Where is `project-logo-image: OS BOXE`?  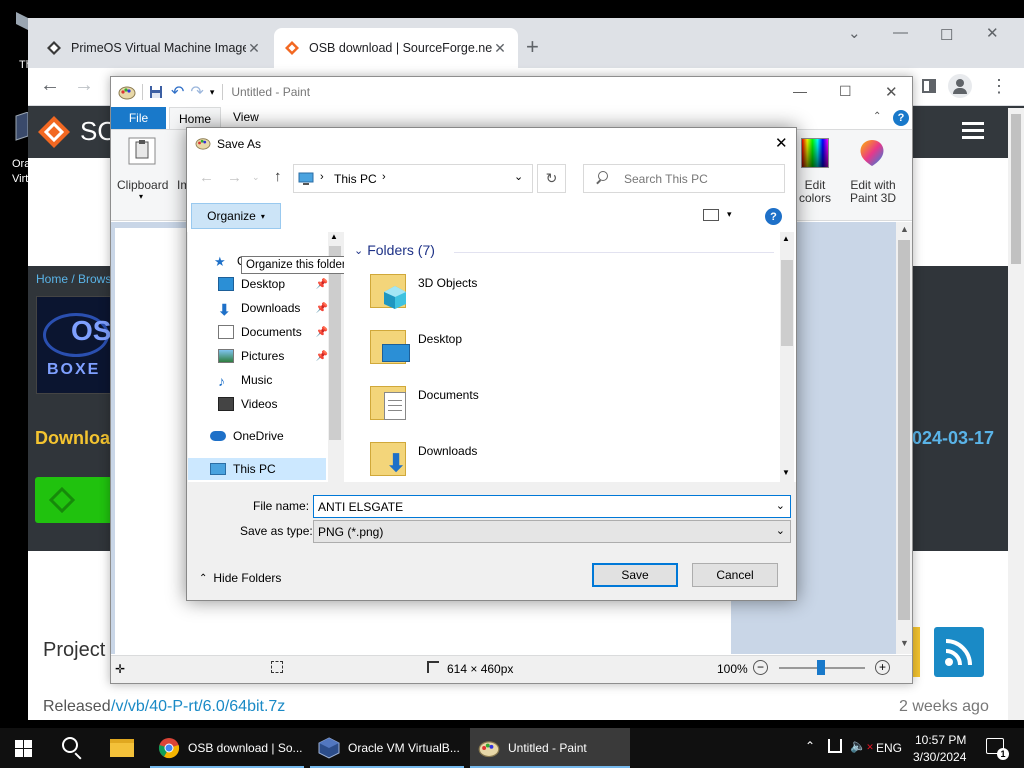
project-logo-image: OS BOXE is located at coordinates (76, 345).